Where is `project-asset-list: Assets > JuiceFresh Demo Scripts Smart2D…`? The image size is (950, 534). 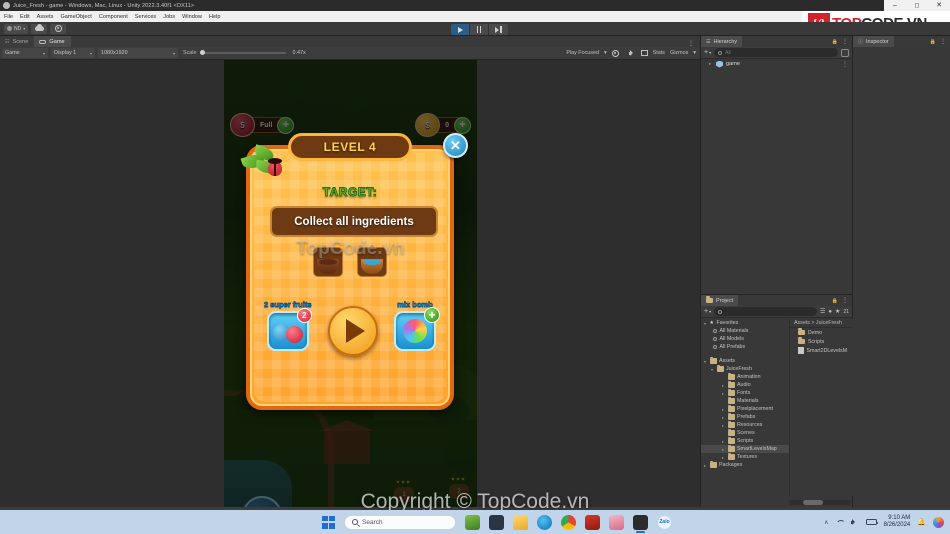 project-asset-list: Assets > JuiceFresh Demo Scripts Smart2D… is located at coordinates (821, 407).